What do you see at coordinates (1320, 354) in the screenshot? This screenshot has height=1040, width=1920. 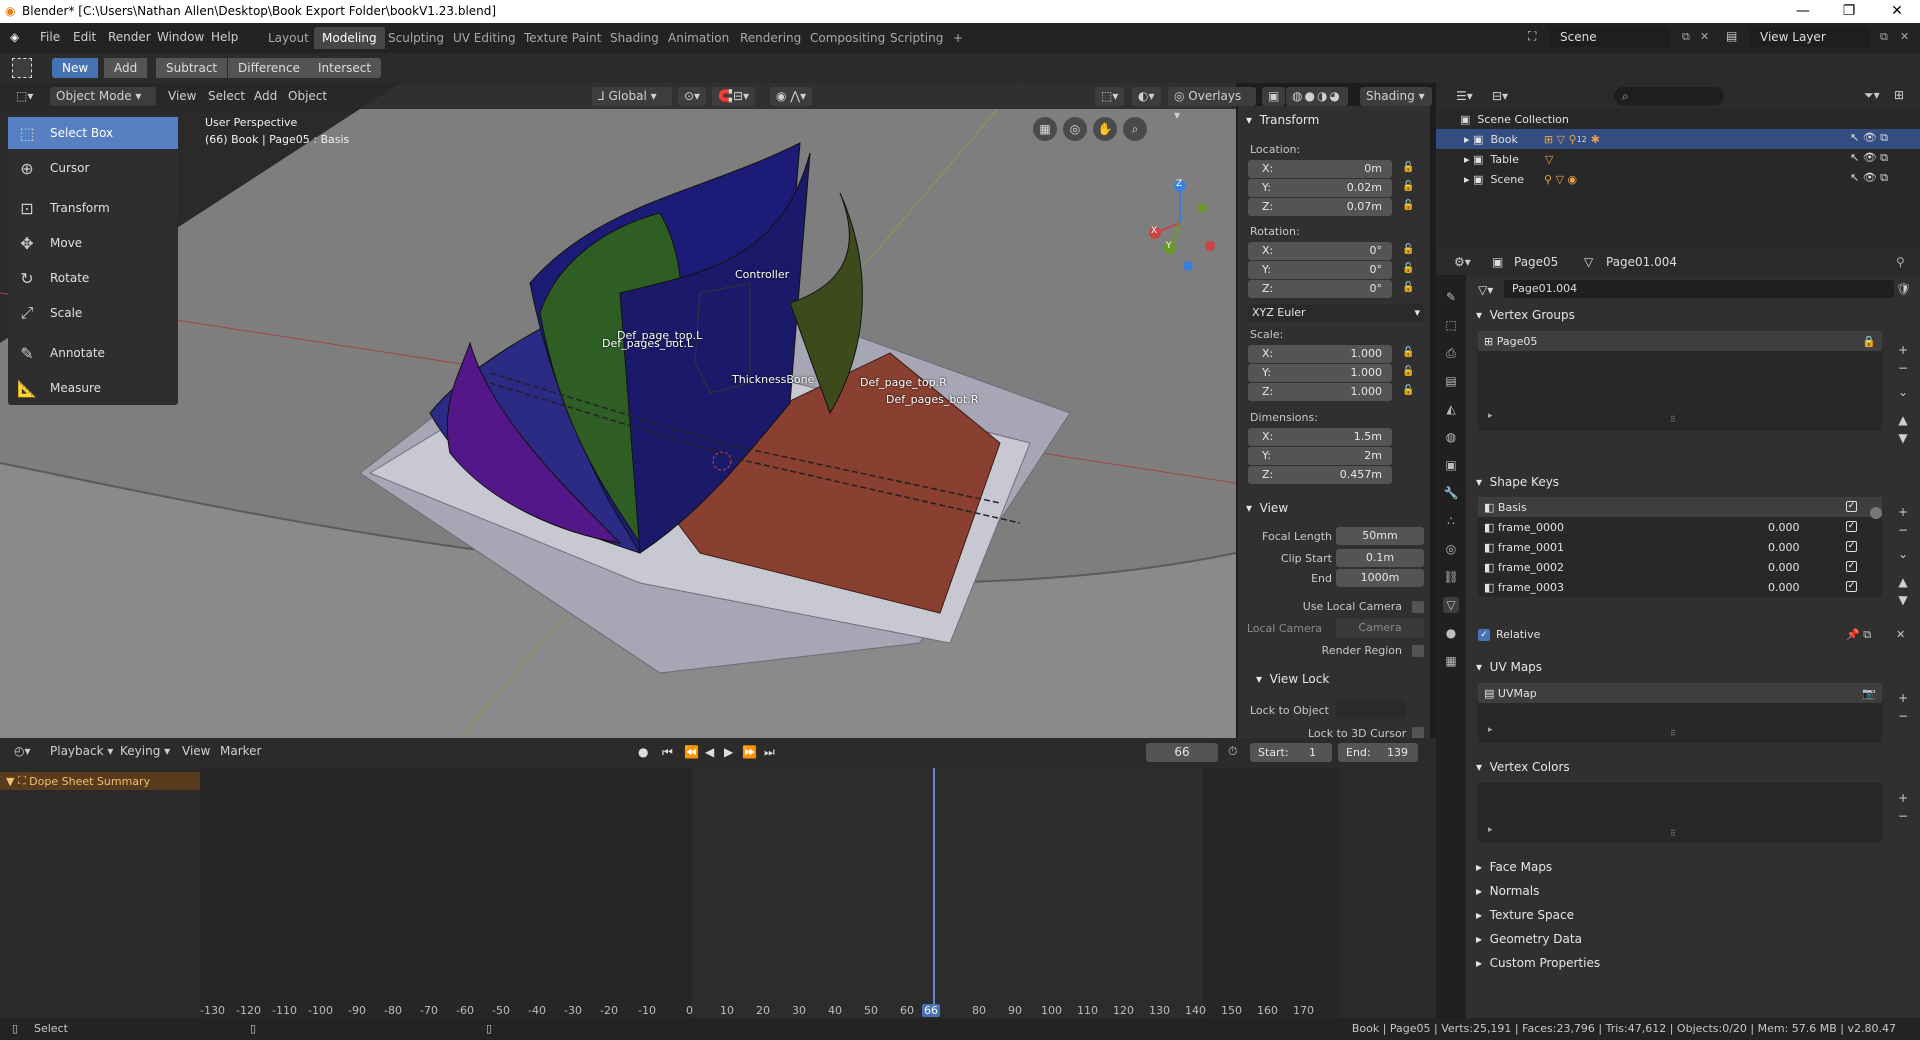 I see `scale-x-field: X: 1.000` at bounding box center [1320, 354].